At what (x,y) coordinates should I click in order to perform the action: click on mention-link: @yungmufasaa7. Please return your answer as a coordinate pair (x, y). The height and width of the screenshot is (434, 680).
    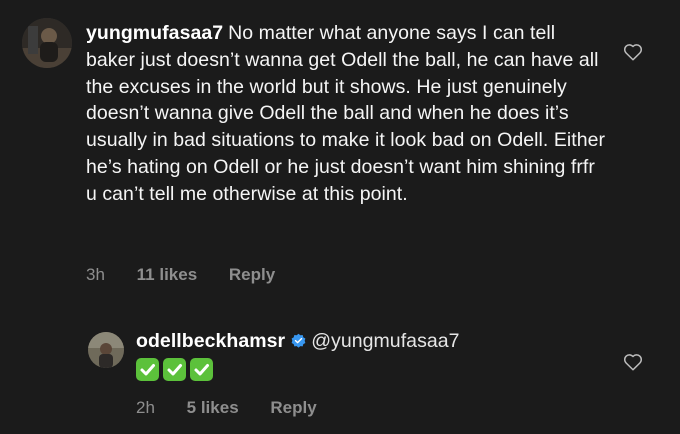
    Looking at the image, I should click on (385, 341).